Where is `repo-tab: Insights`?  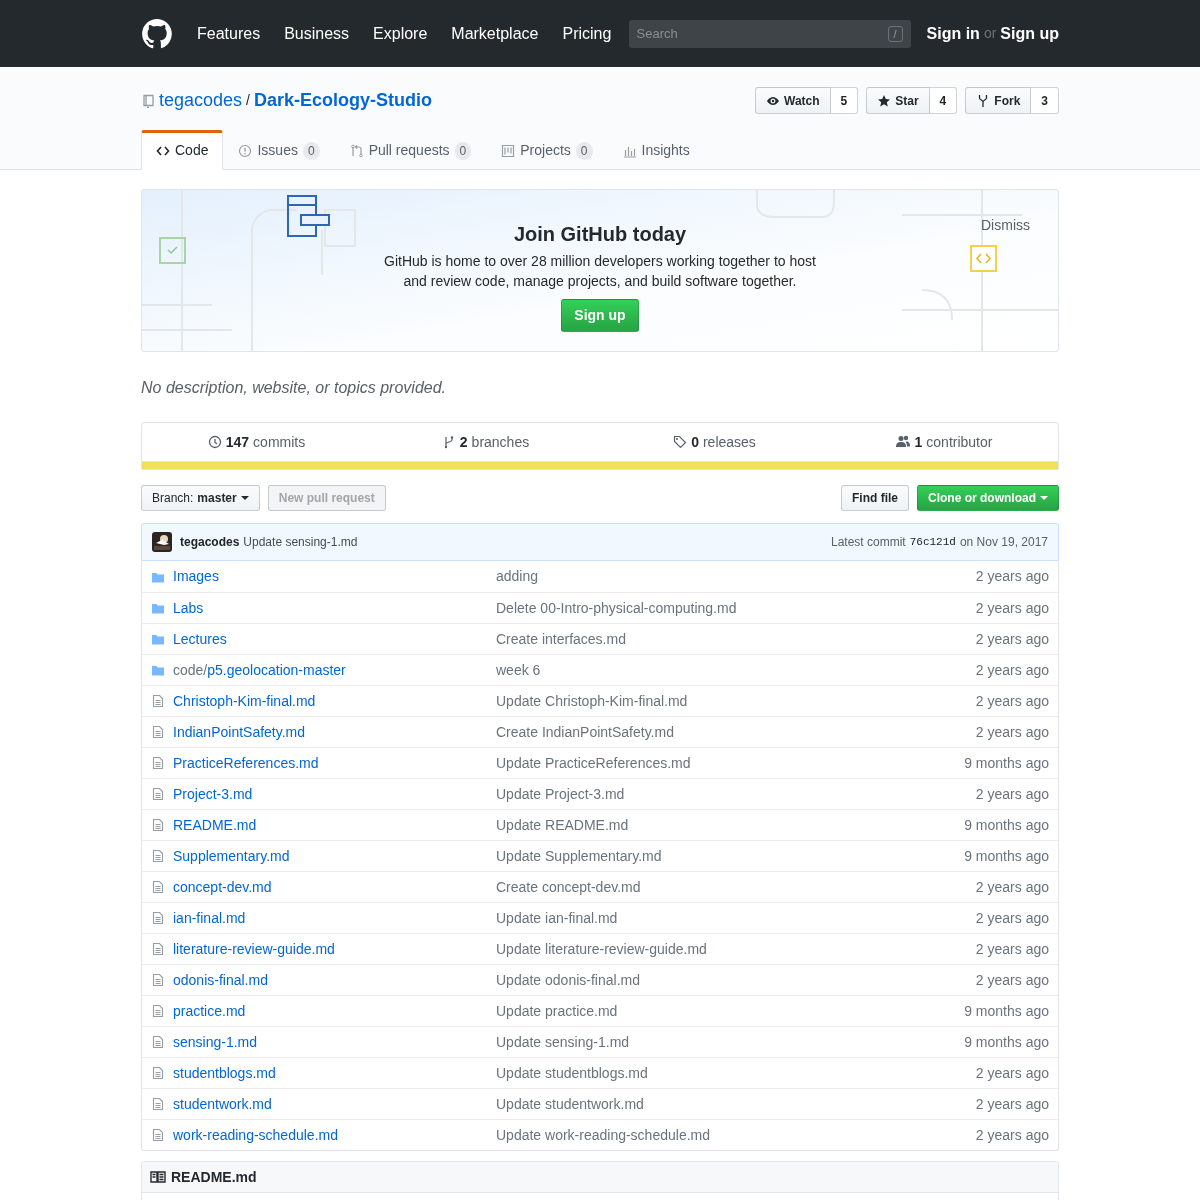
repo-tab: Insights is located at coordinates (656, 150).